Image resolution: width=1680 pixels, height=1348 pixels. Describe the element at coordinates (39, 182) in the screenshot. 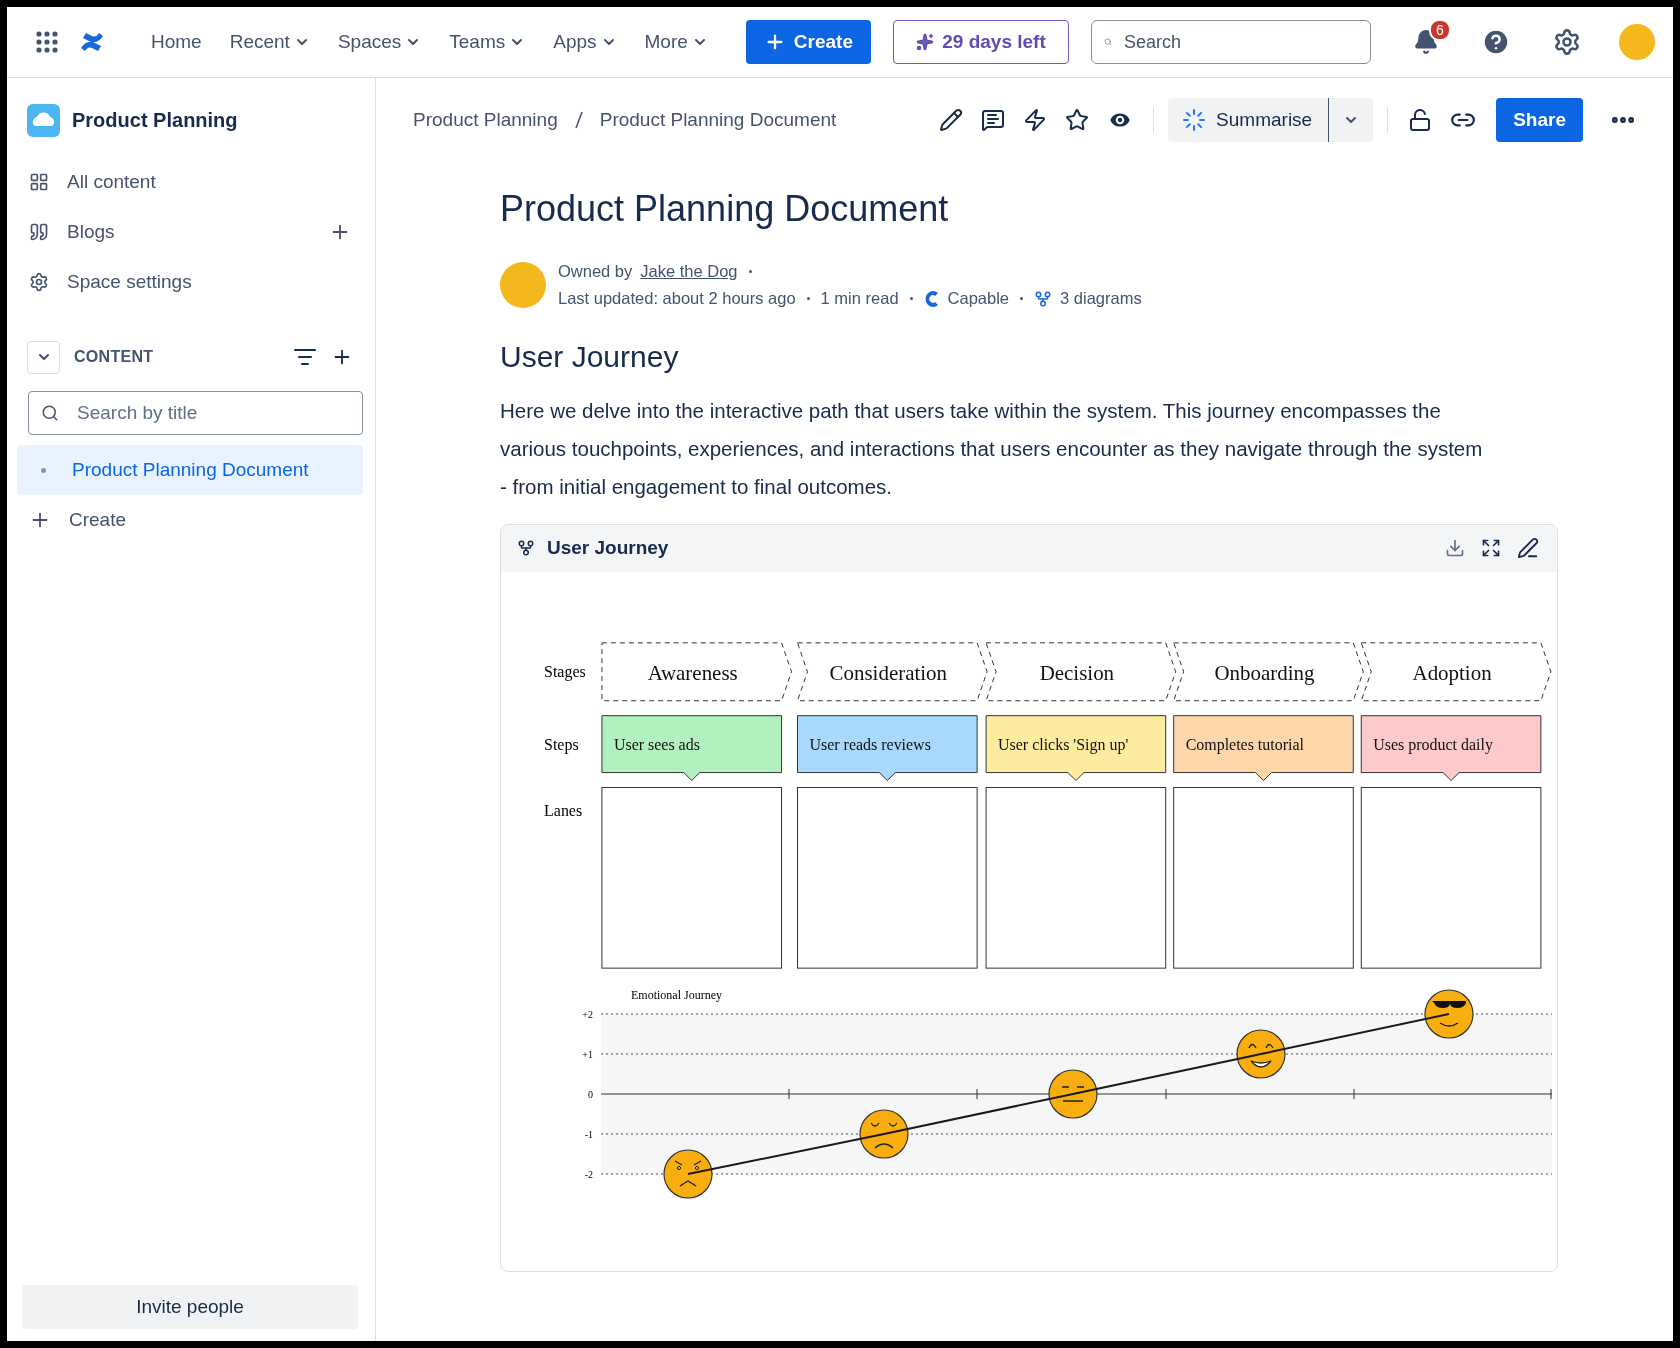

I see `grid-icon` at that location.